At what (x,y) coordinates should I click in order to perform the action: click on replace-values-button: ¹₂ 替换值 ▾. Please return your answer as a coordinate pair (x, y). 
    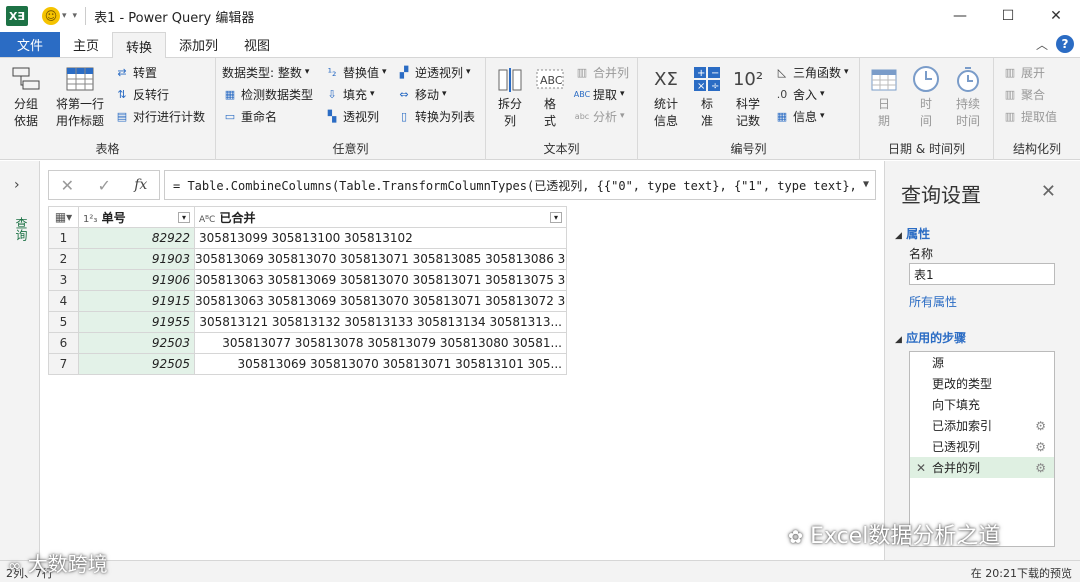
    Looking at the image, I should click on (355, 72).